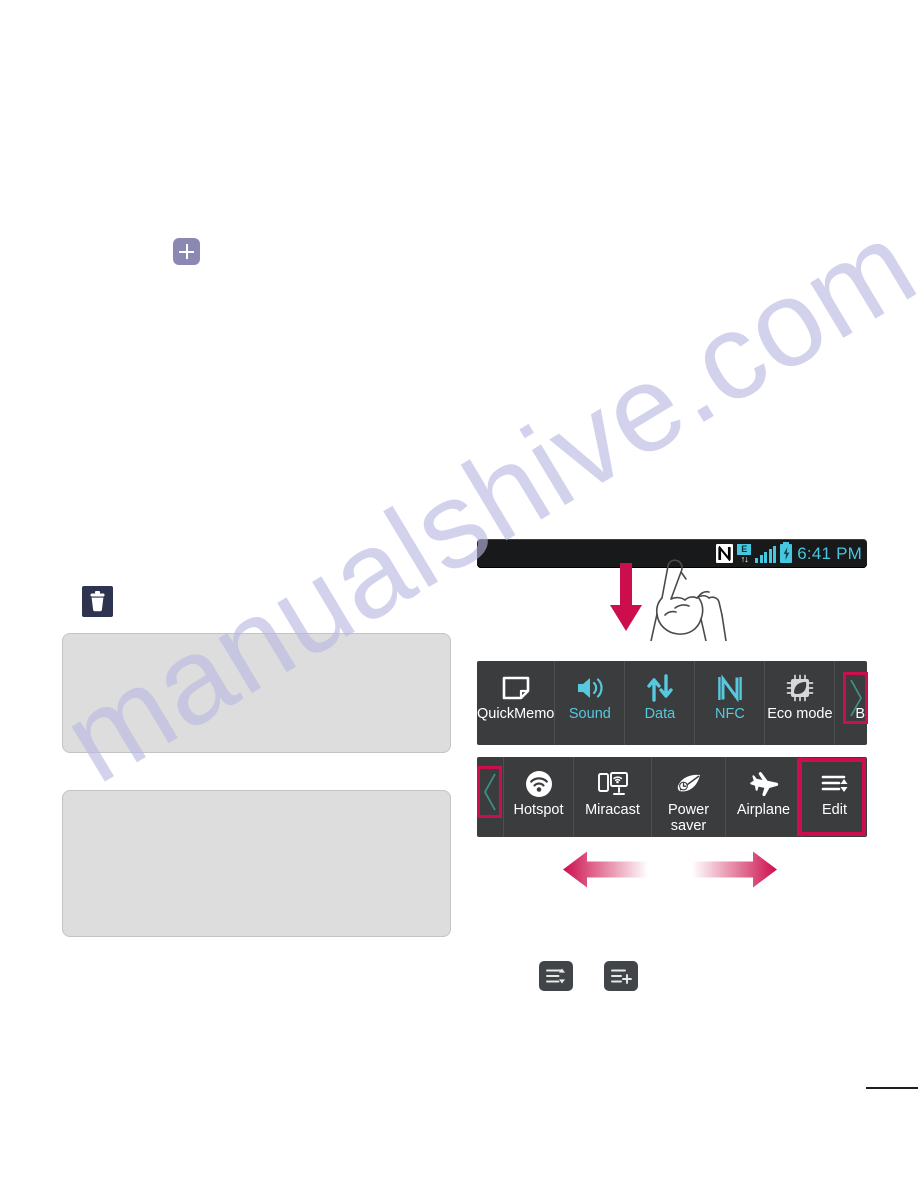  Describe the element at coordinates (539, 784) in the screenshot. I see `hotspot-icon` at that location.